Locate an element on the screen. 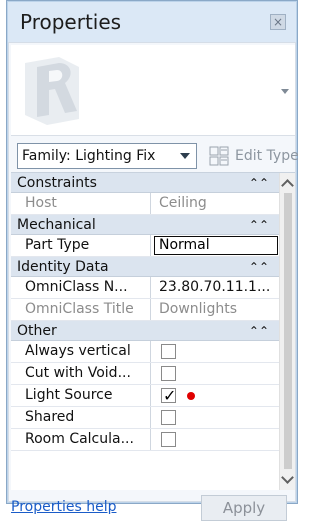 This screenshot has height=523, width=320. apply-button: Apply is located at coordinates (244, 508).